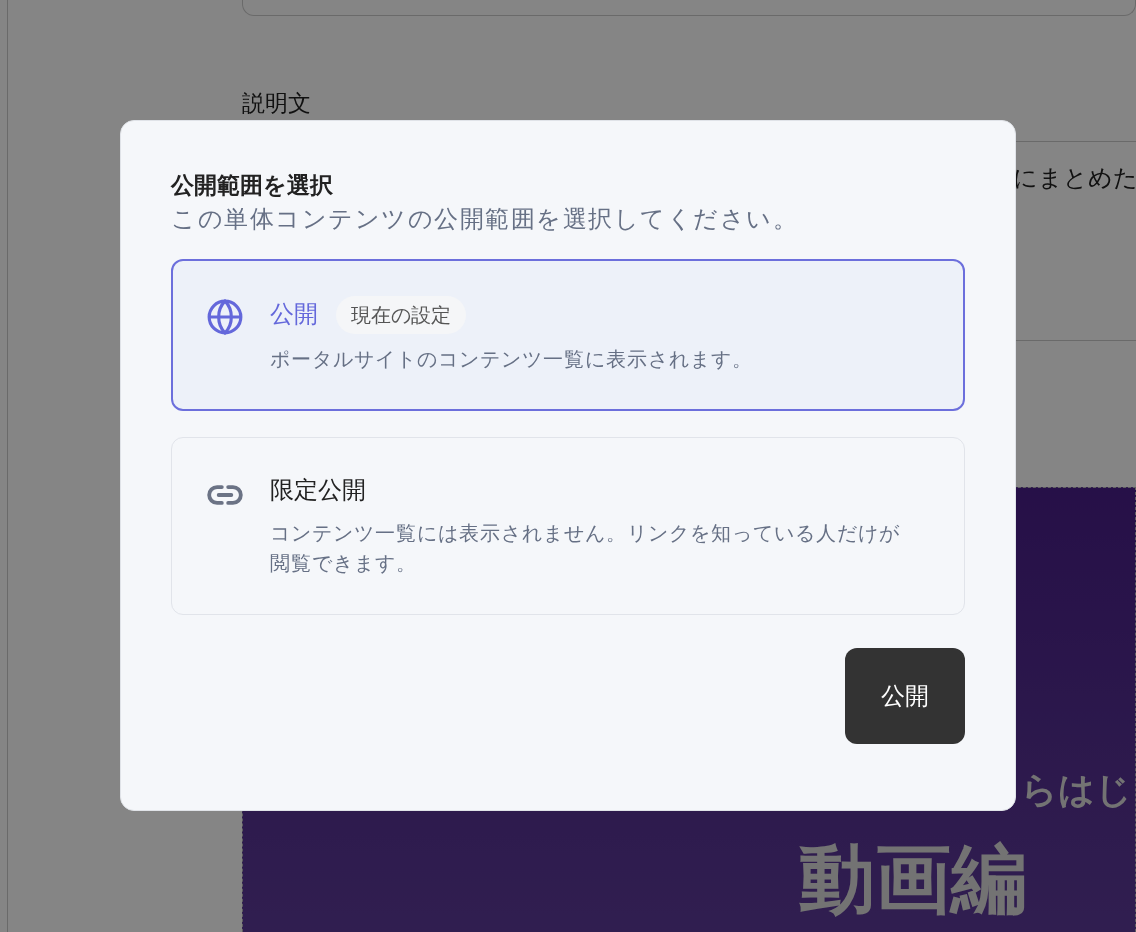 This screenshot has width=1136, height=932. Describe the element at coordinates (568, 335) in the screenshot. I see `visibility-option: 公開 現在の設定 ポータルサイトのコンテンツ一覧に表示されます。` at that location.